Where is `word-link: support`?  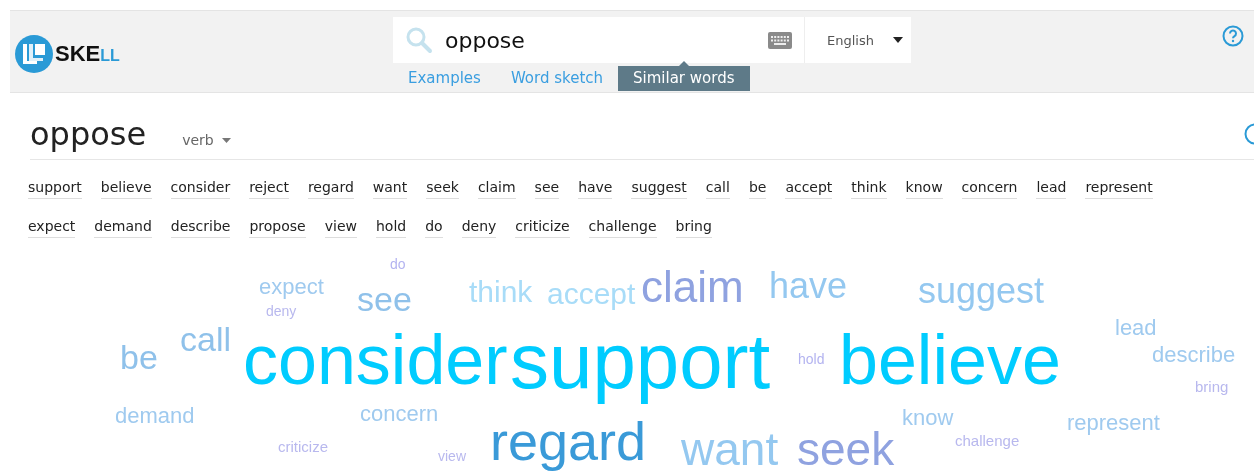 word-link: support is located at coordinates (55, 189).